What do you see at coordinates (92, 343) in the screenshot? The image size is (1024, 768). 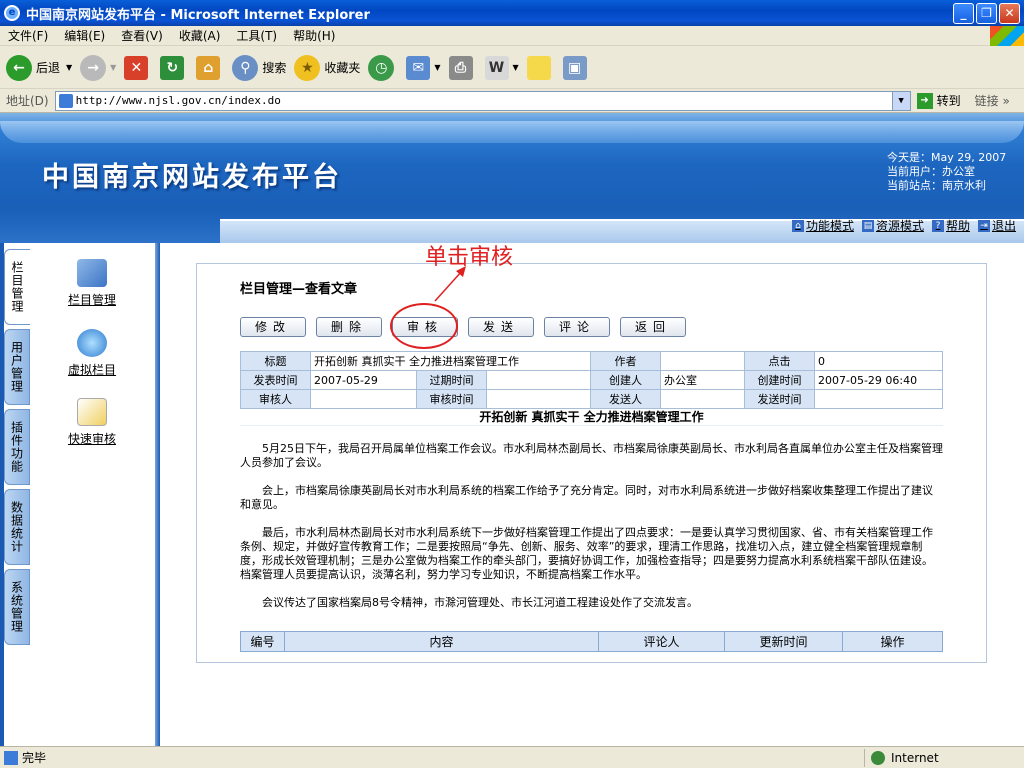 I see `virtual-column-icon` at bounding box center [92, 343].